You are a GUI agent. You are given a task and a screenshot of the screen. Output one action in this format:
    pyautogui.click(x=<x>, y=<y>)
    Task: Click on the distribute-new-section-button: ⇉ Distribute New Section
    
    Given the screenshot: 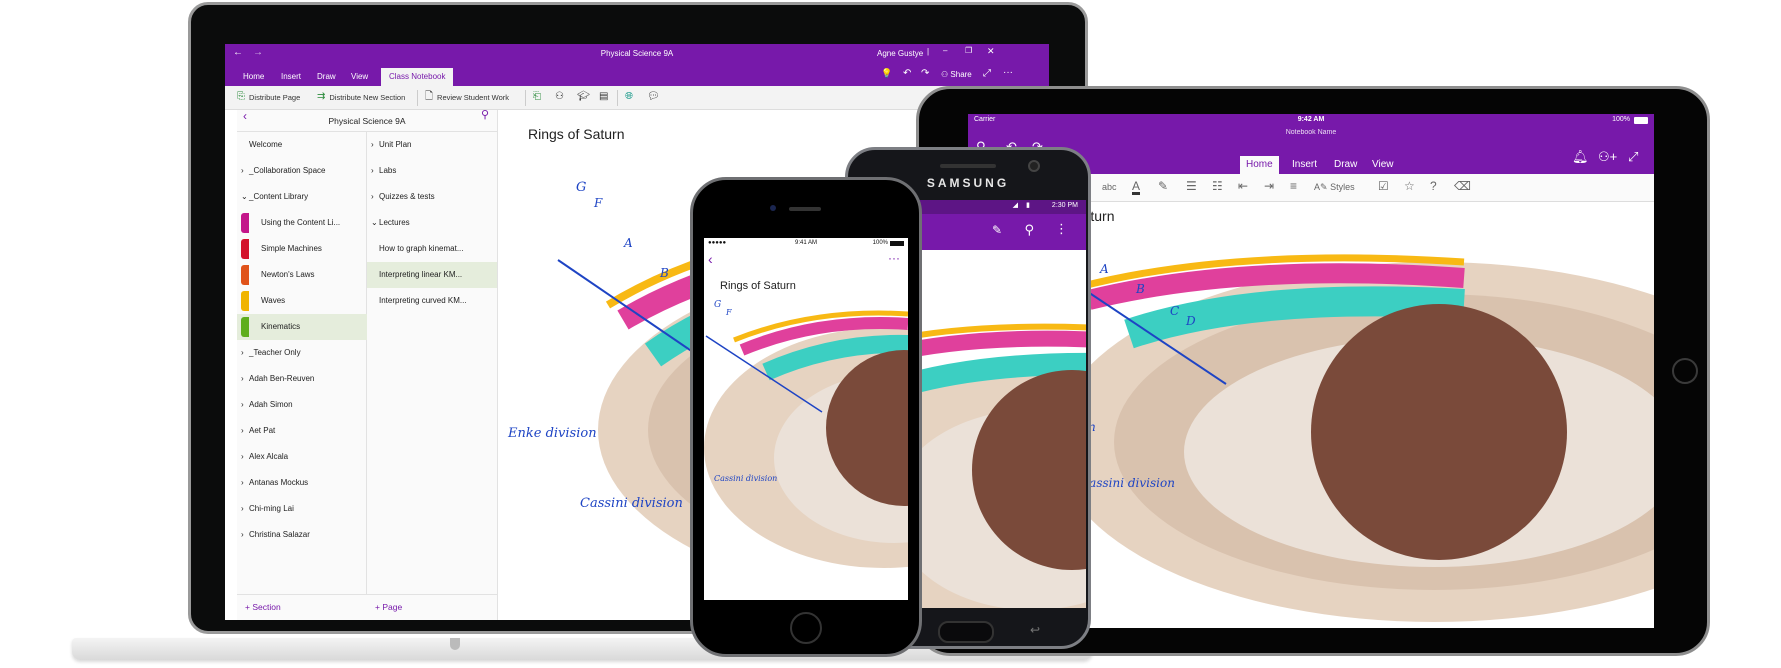 What is the action you would take?
    pyautogui.click(x=361, y=97)
    